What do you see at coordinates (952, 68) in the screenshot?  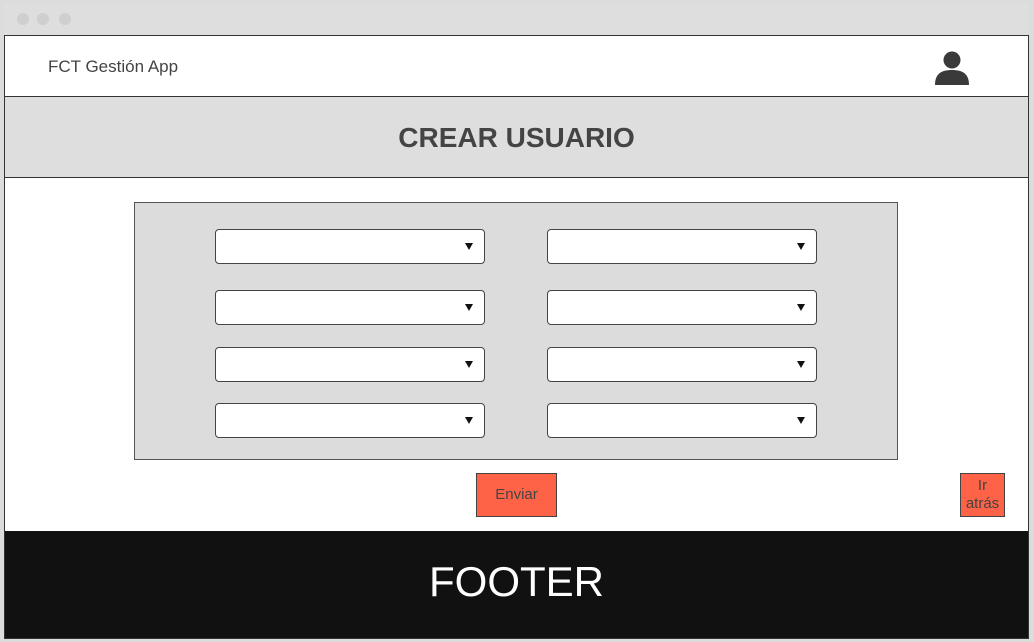 I see `user-icon` at bounding box center [952, 68].